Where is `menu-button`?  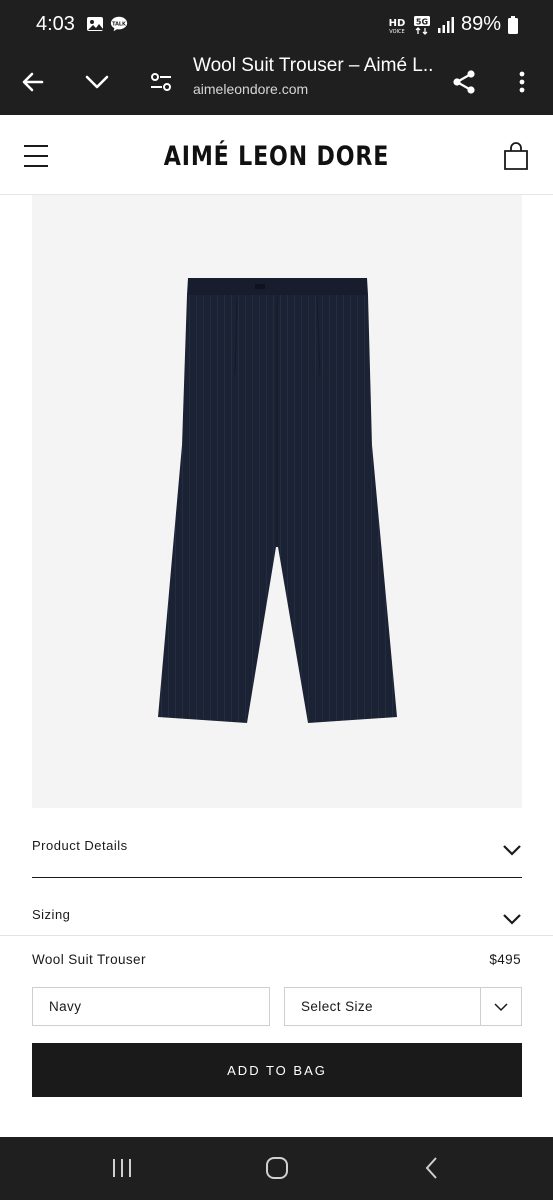
menu-button is located at coordinates (37, 156).